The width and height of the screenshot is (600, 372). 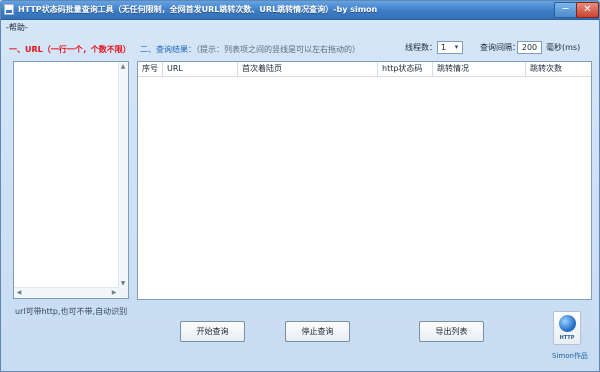 What do you see at coordinates (17, 27) in the screenshot?
I see `menu-help: -帮助-` at bounding box center [17, 27].